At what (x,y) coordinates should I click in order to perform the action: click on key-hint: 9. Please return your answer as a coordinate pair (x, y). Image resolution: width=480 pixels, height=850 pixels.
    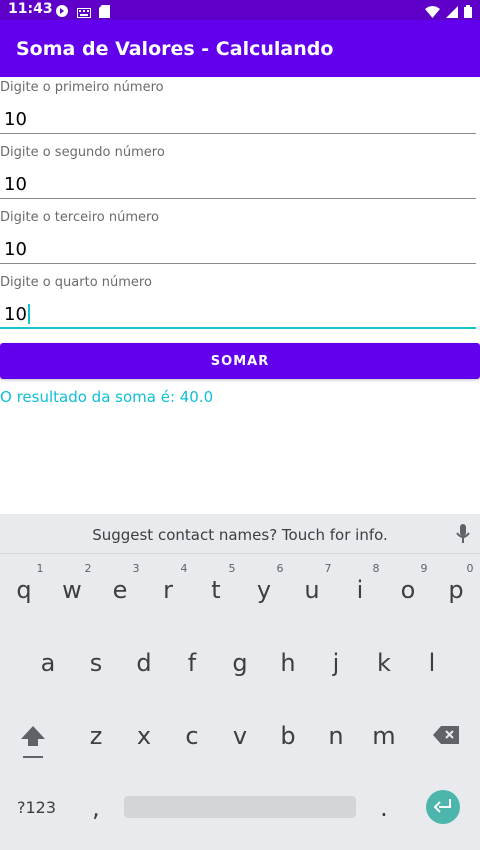
    Looking at the image, I should click on (424, 568).